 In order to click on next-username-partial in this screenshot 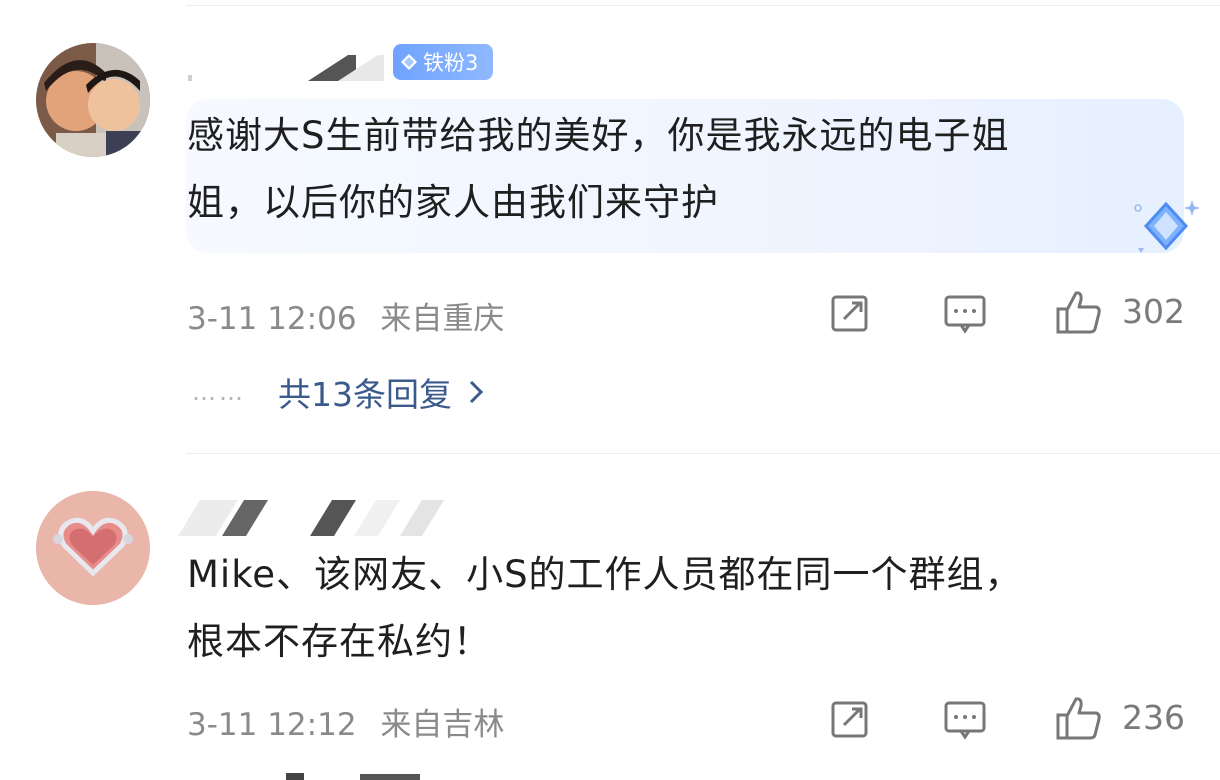, I will do `click(353, 776)`.